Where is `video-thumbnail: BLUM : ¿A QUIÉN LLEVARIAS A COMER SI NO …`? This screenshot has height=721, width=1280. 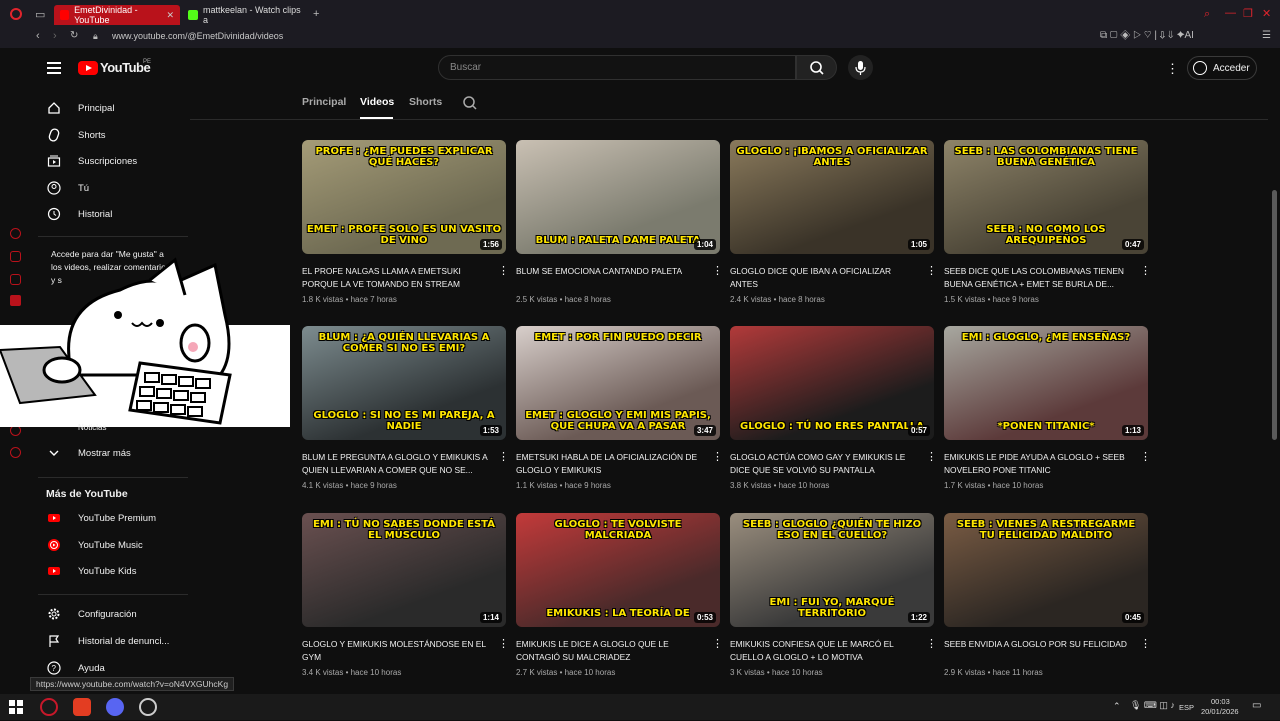
video-thumbnail: BLUM : ¿A QUIÉN LLEVARIAS A COMER SI NO … is located at coordinates (404, 383).